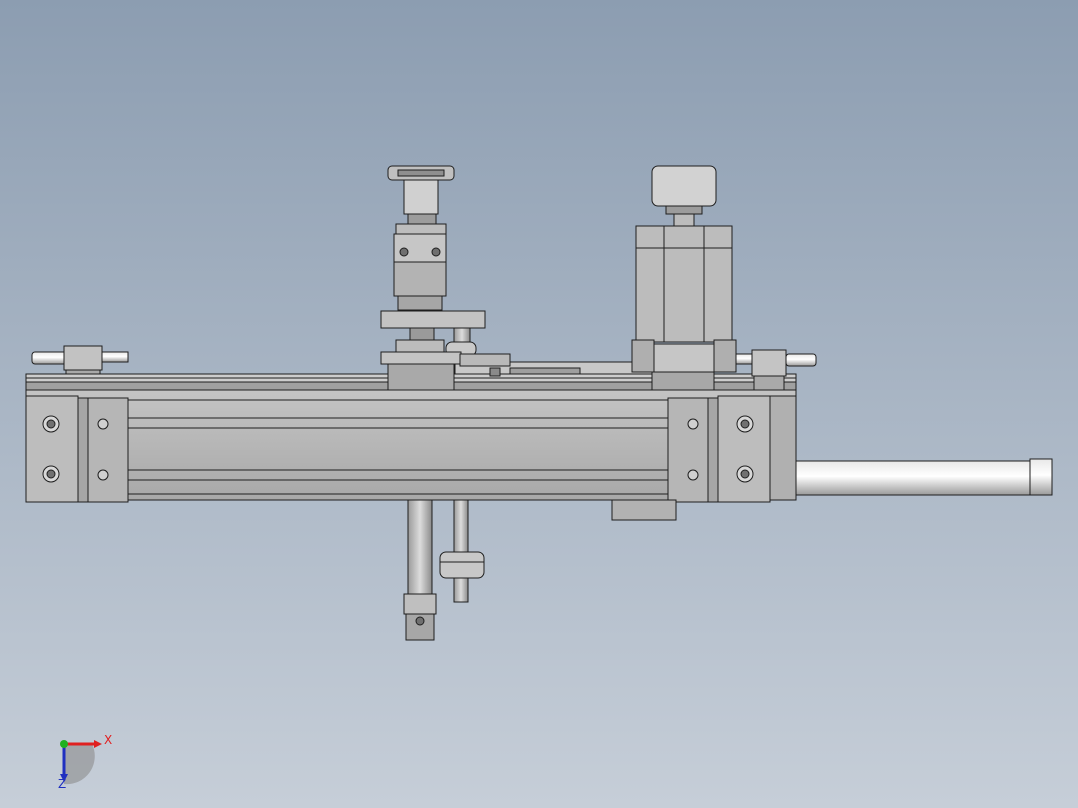  What do you see at coordinates (108, 740) in the screenshot?
I see `triad-x-label: X` at bounding box center [108, 740].